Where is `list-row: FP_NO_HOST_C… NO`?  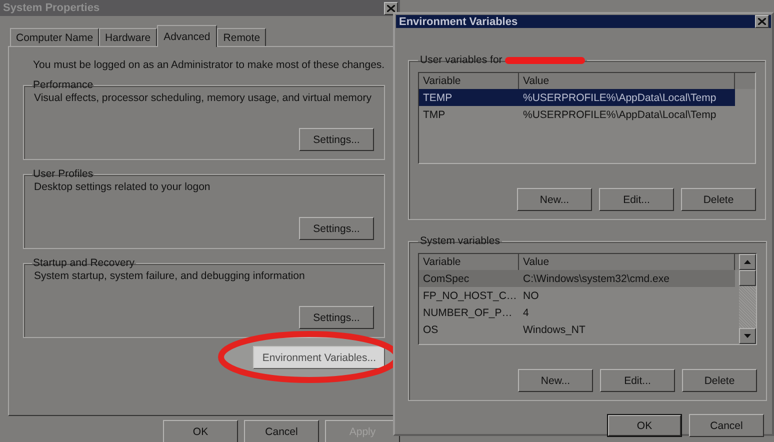 list-row: FP_NO_HOST_C… NO is located at coordinates (579, 295).